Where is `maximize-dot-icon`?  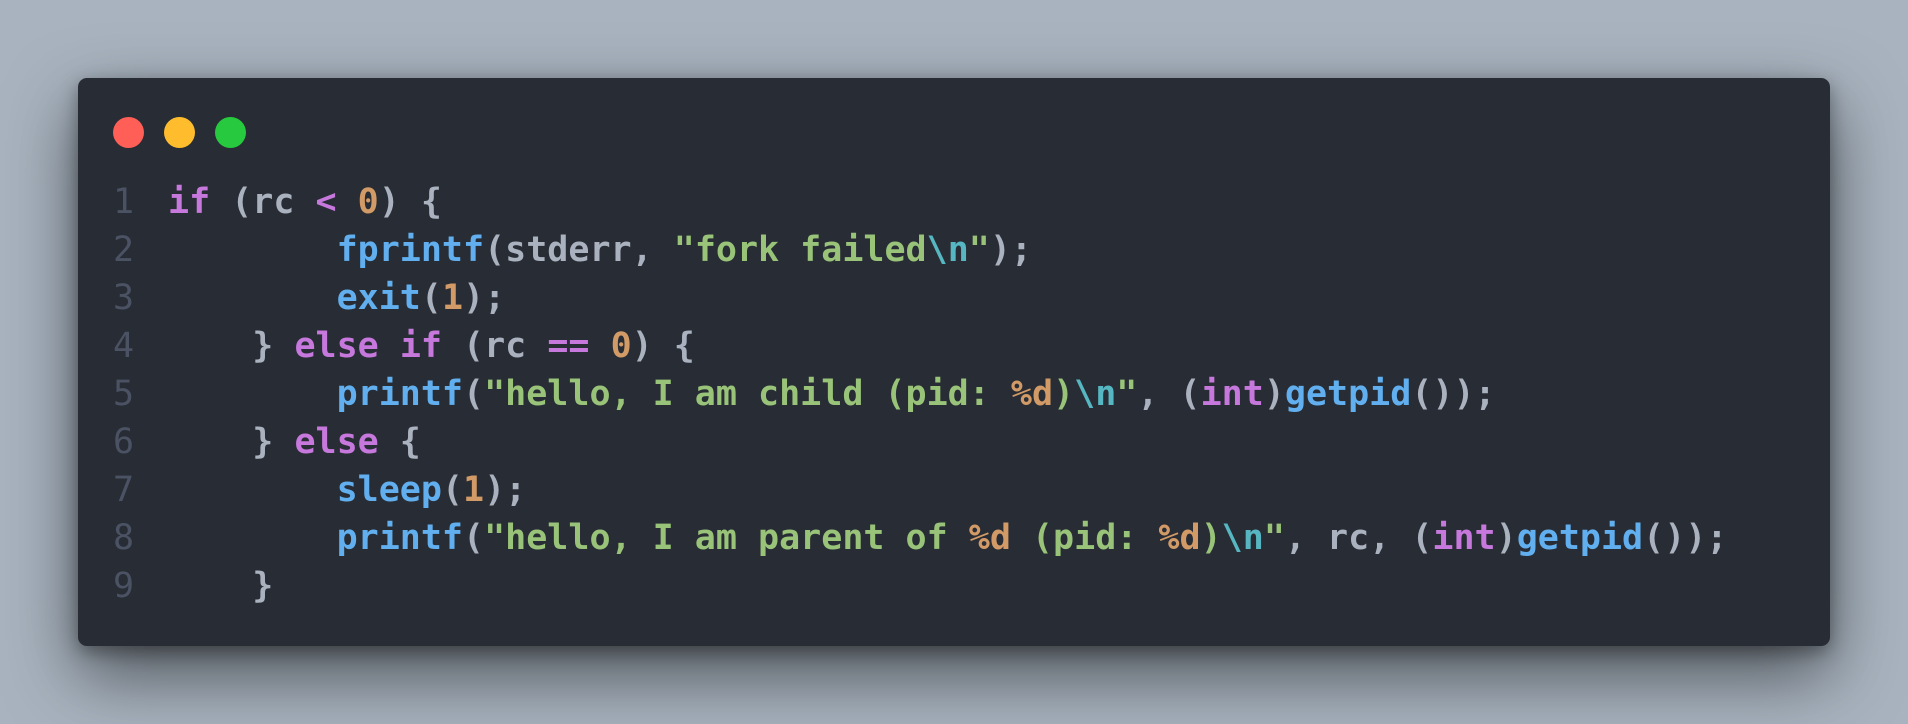
maximize-dot-icon is located at coordinates (230, 132).